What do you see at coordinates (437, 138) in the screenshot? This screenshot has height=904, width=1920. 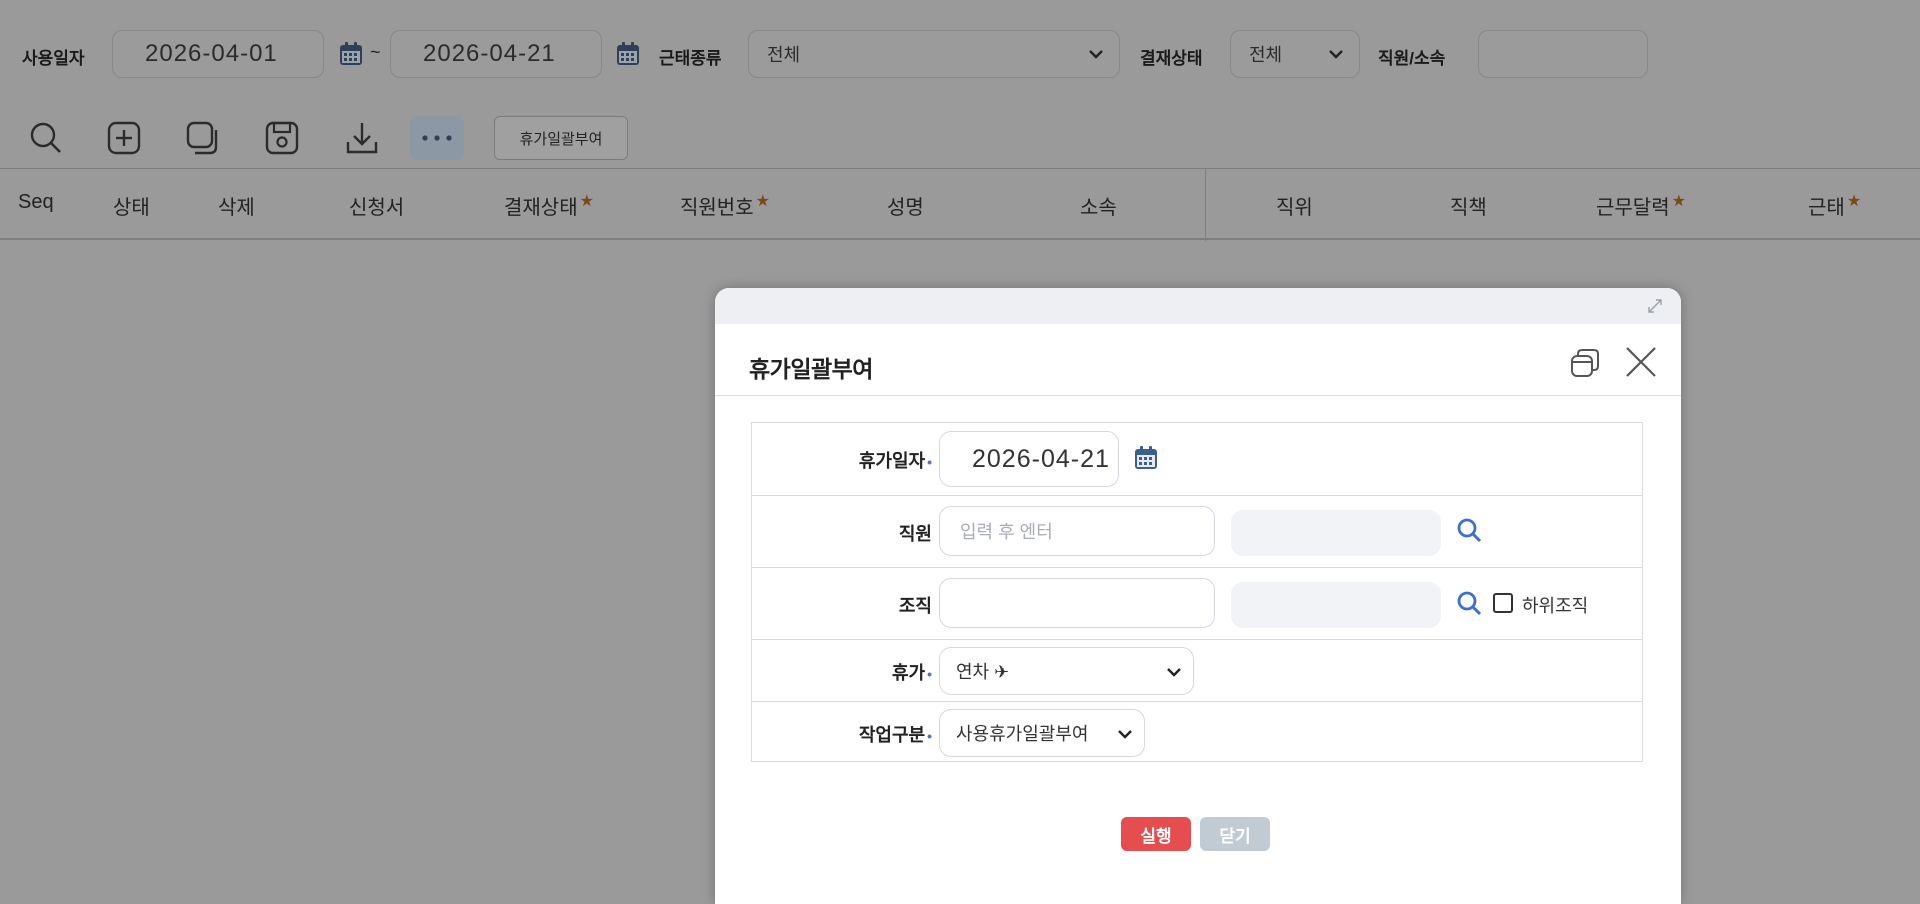 I see `more-icon` at bounding box center [437, 138].